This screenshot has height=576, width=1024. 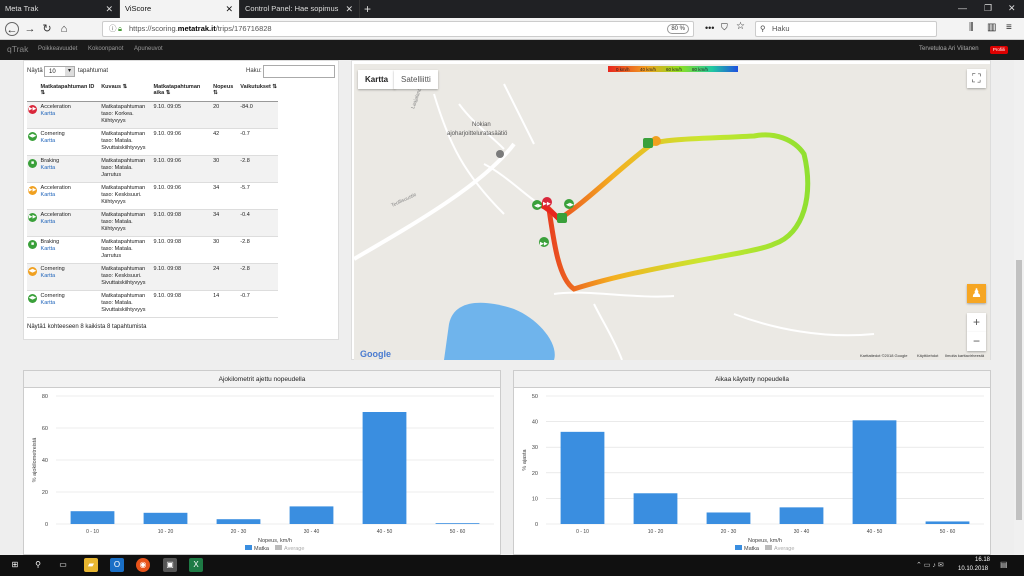 What do you see at coordinates (1004, 564) in the screenshot?
I see `notification-icon: ▤` at bounding box center [1004, 564].